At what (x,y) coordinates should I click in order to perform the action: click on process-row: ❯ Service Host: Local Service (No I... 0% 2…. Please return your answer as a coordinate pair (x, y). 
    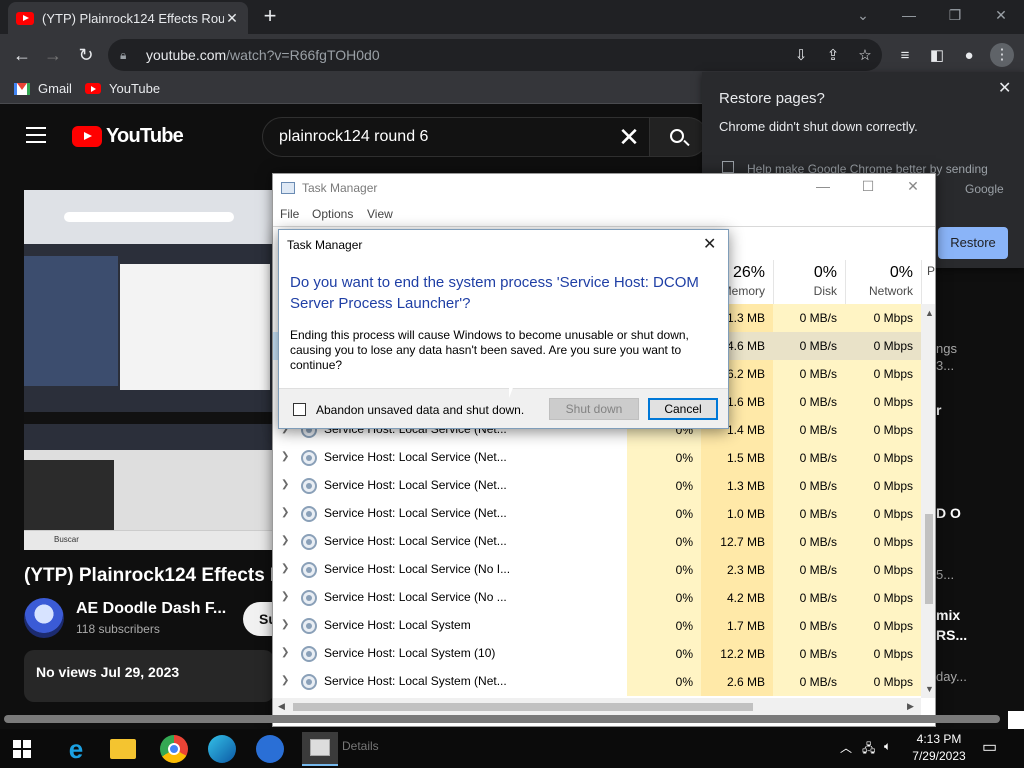
    Looking at the image, I should click on (597, 570).